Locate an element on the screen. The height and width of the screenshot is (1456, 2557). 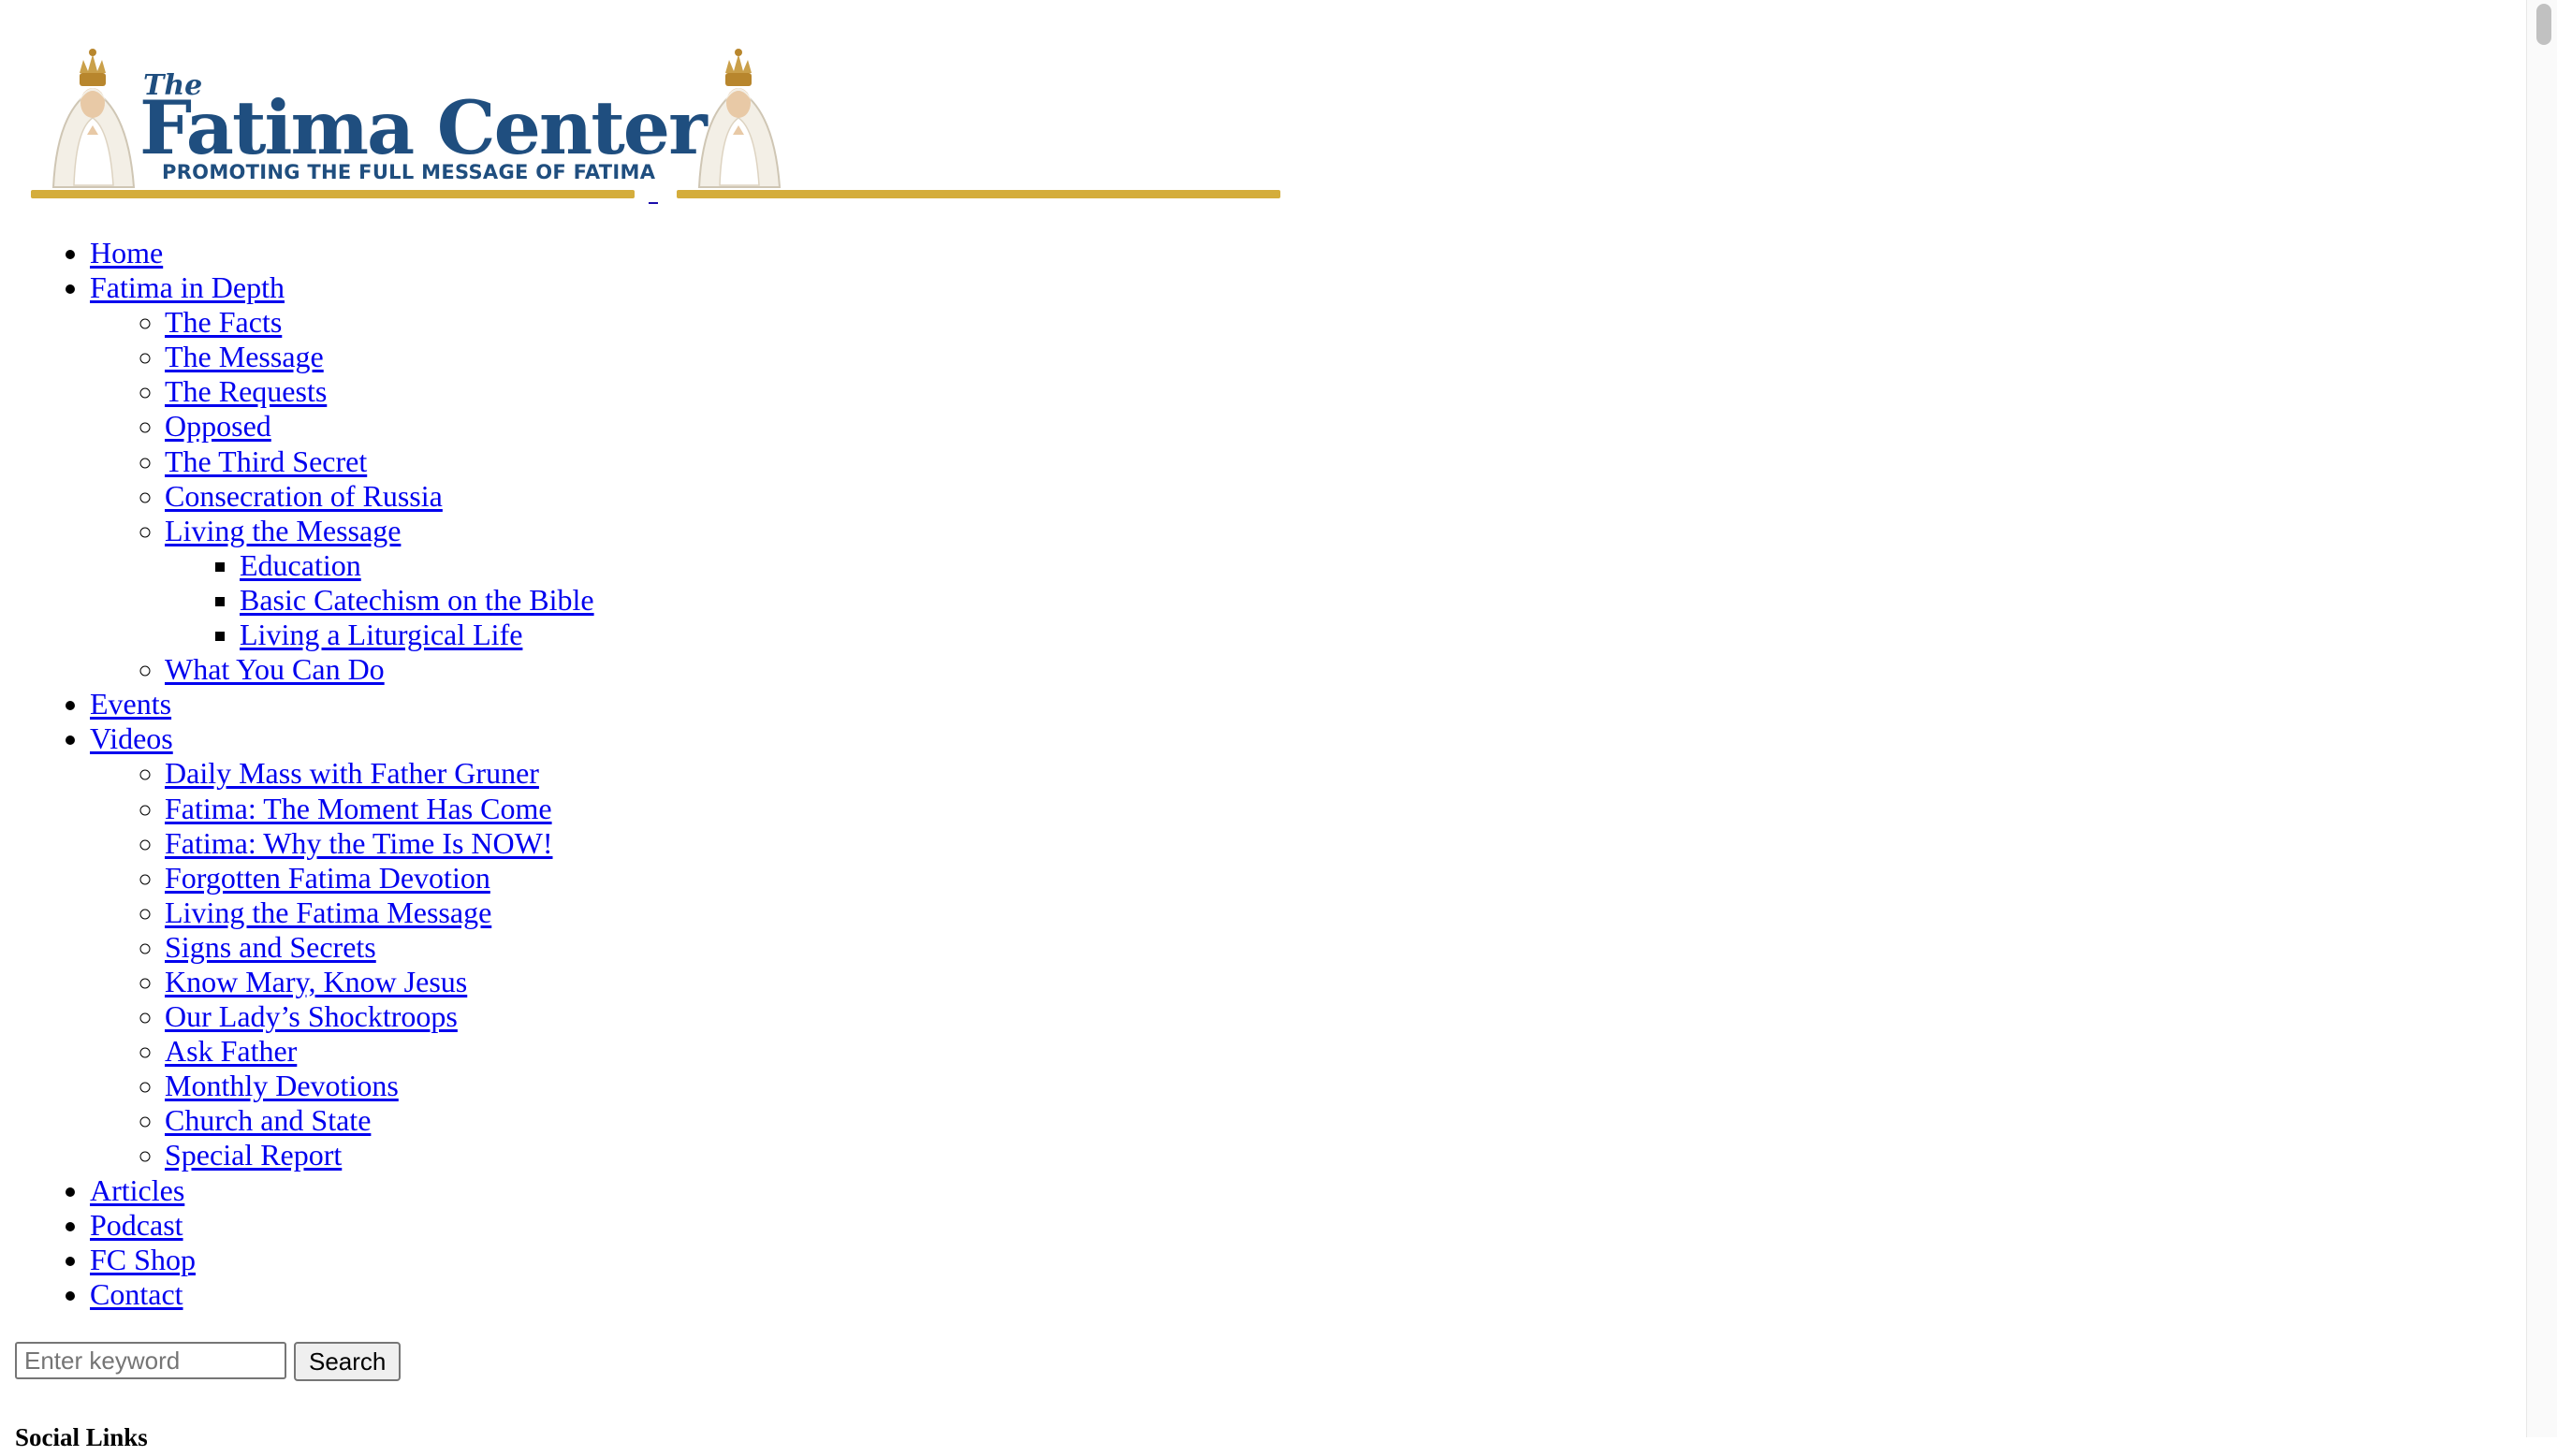
nav-link-daily-mass: Daily Mass with Father Gruner is located at coordinates (352, 773).